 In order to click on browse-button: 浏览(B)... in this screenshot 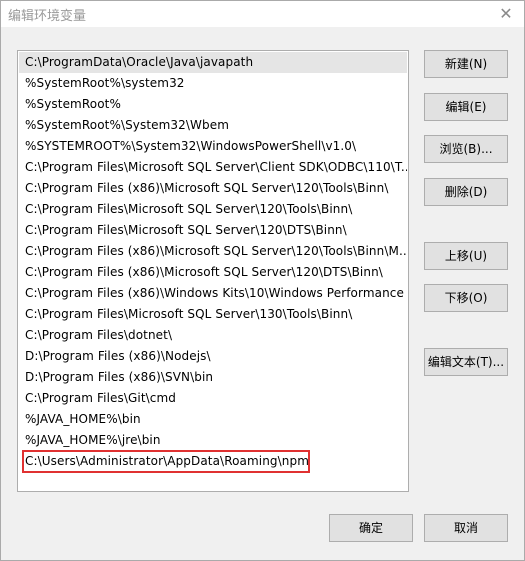, I will do `click(466, 149)`.